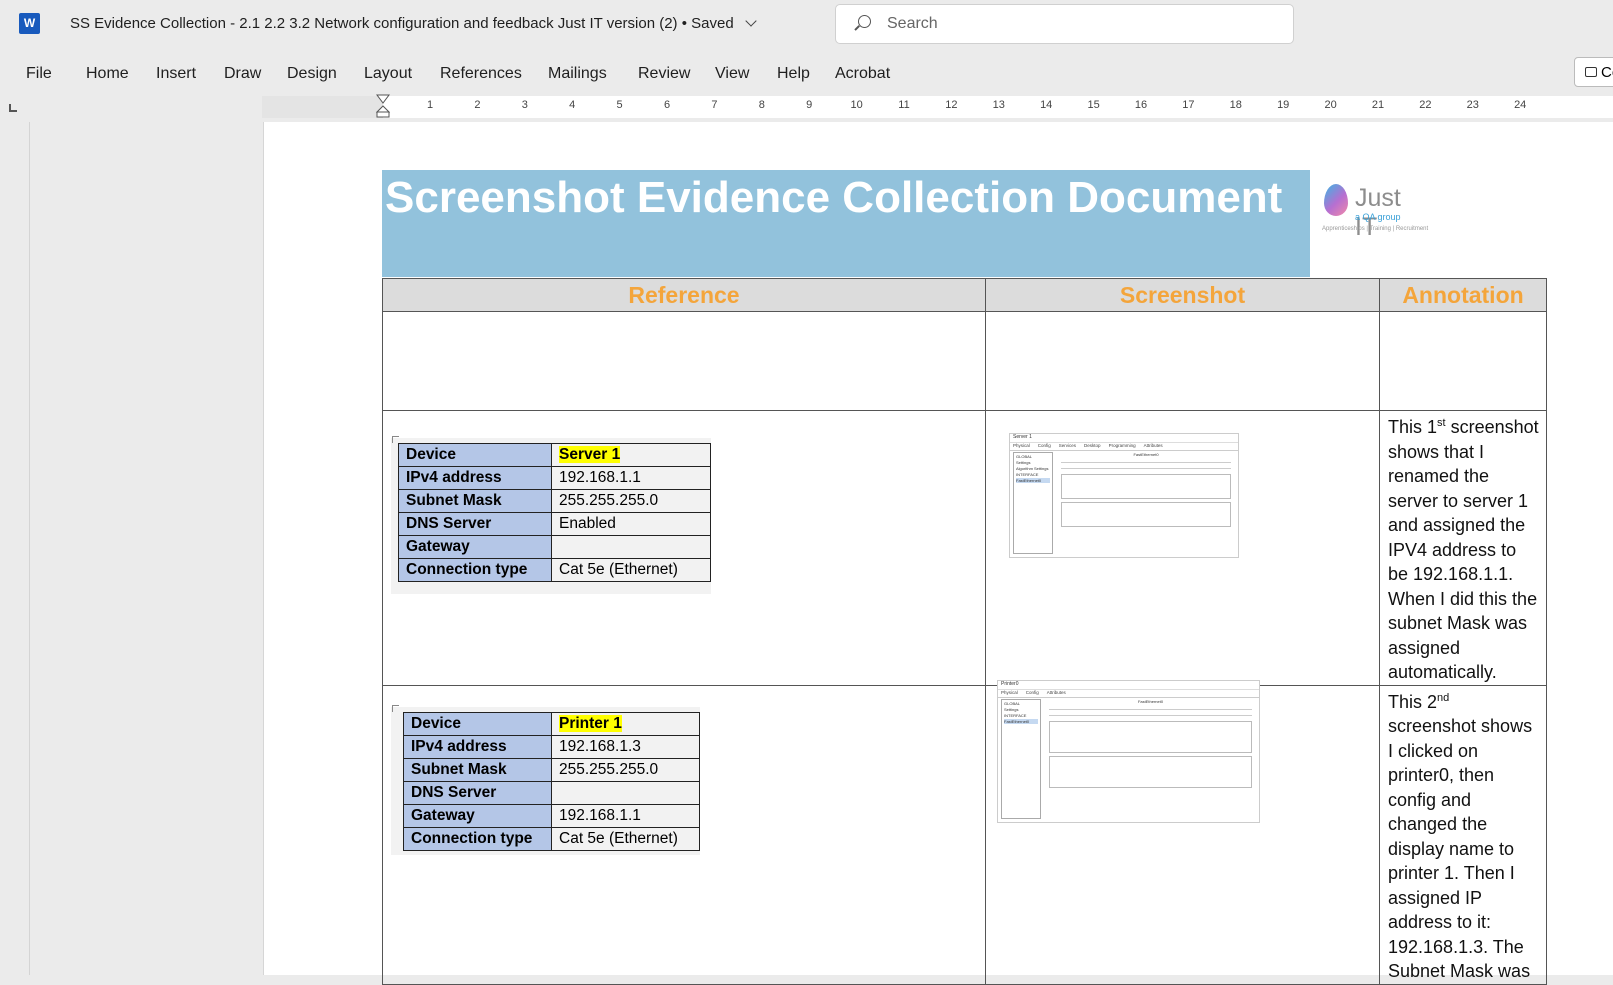 This screenshot has width=1613, height=985. Describe the element at coordinates (664, 74) in the screenshot. I see `tab-review: Review` at that location.